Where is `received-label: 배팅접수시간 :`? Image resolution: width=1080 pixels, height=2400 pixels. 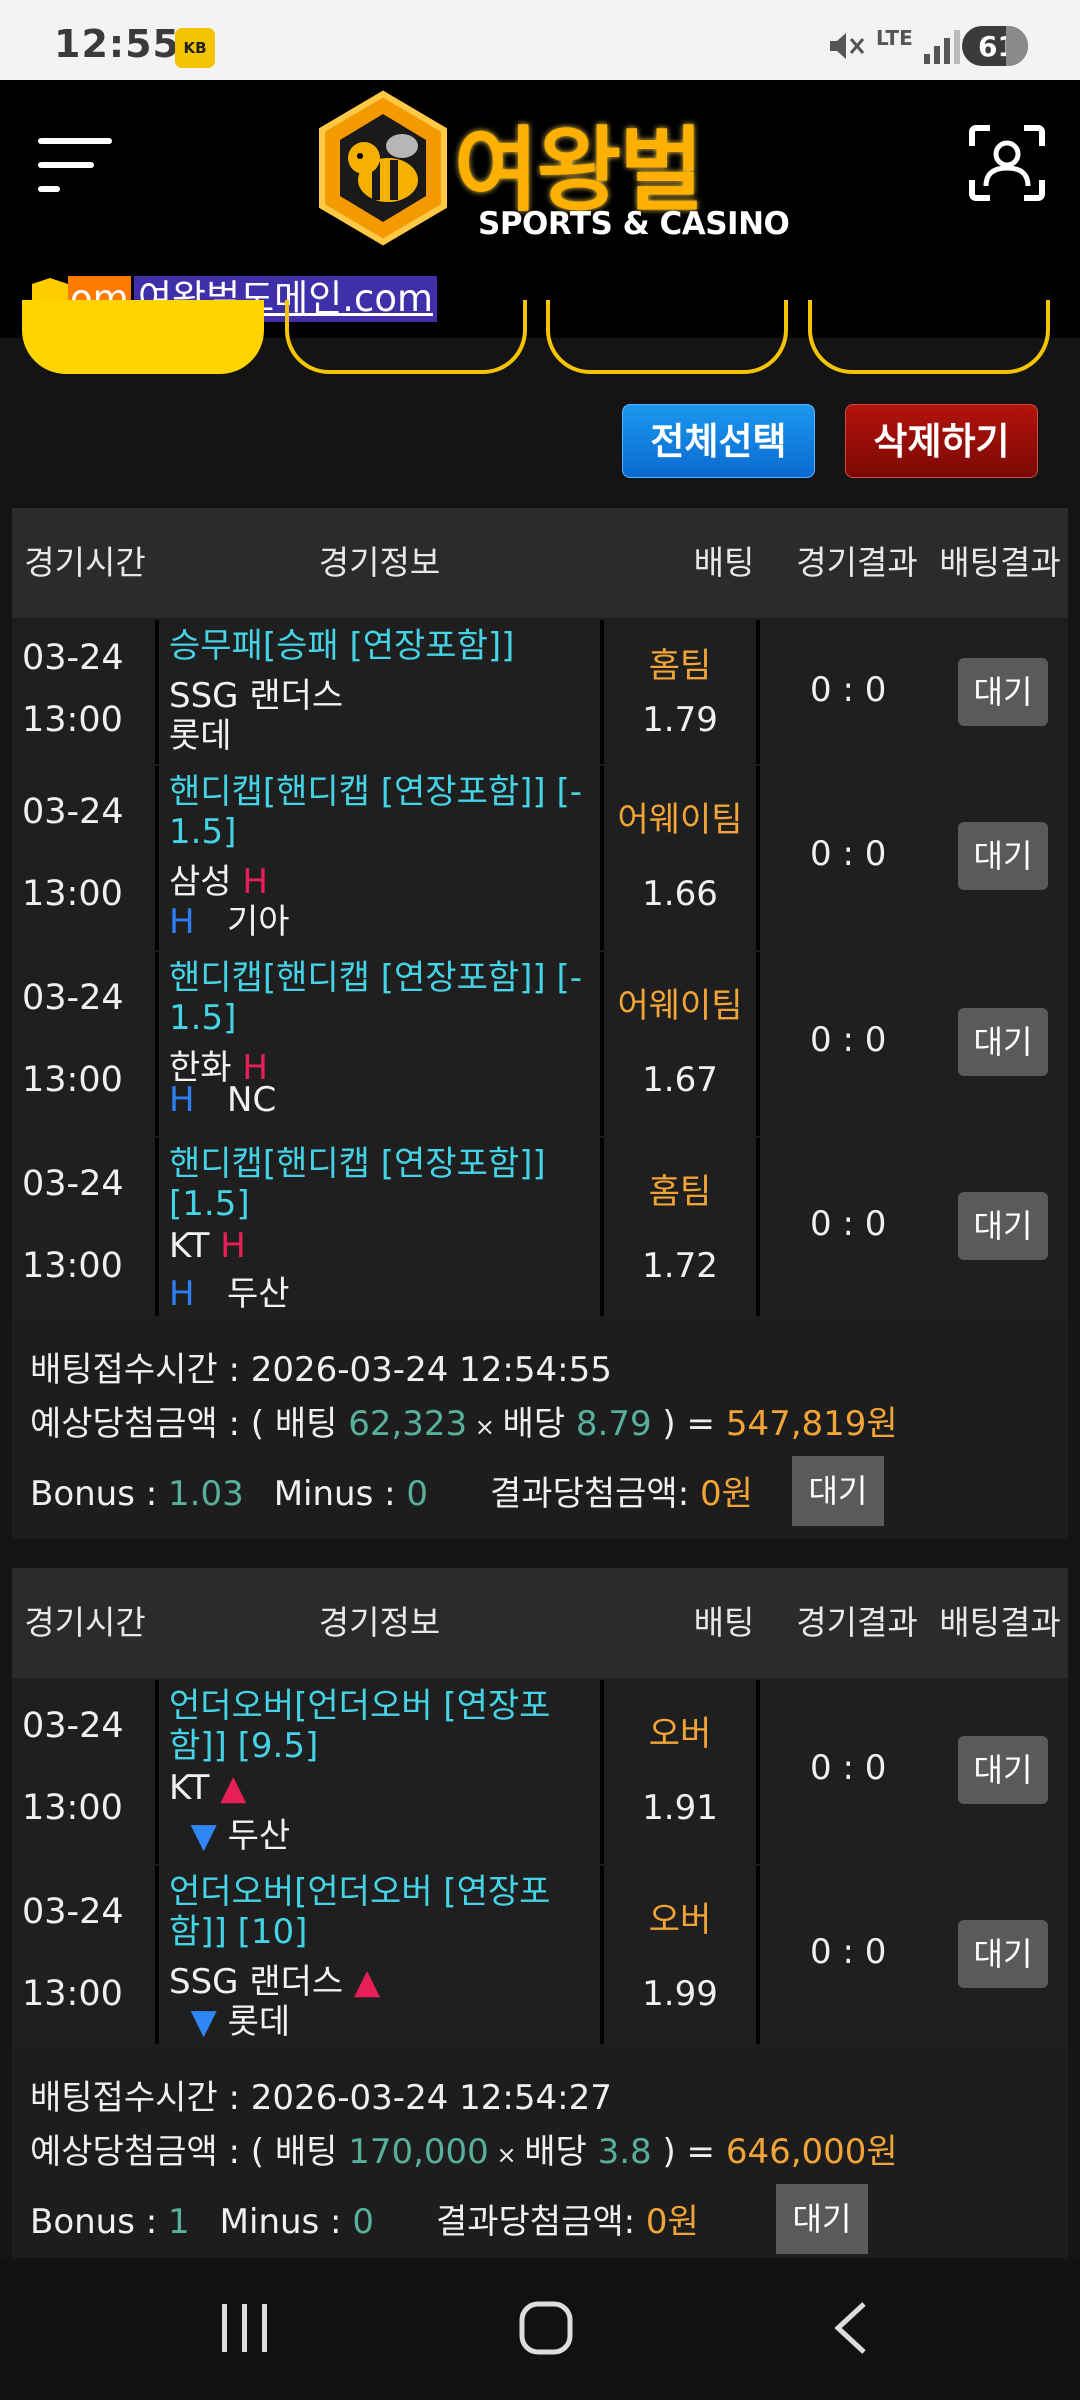 received-label: 배팅접수시간 : is located at coordinates (140, 2098).